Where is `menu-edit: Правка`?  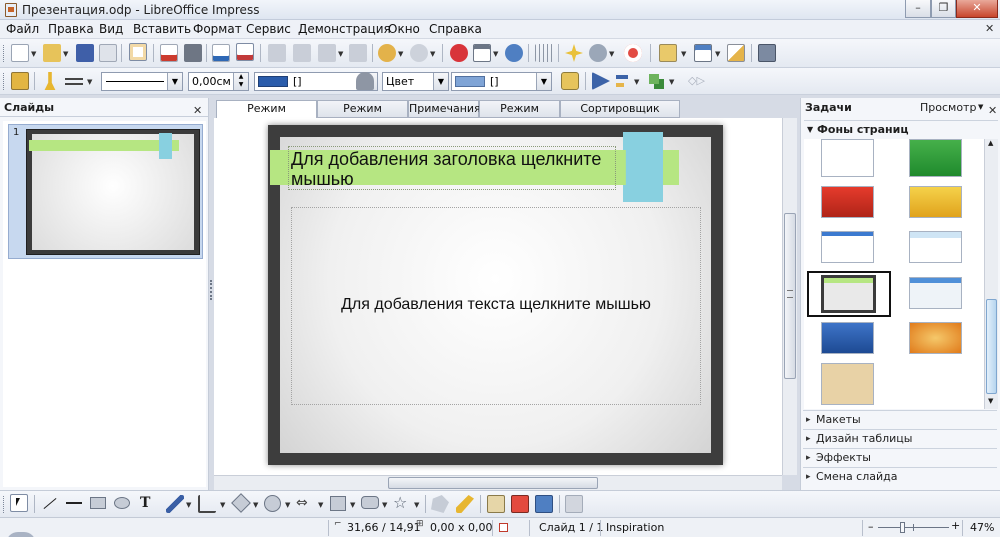 menu-edit: Правка is located at coordinates (71, 29).